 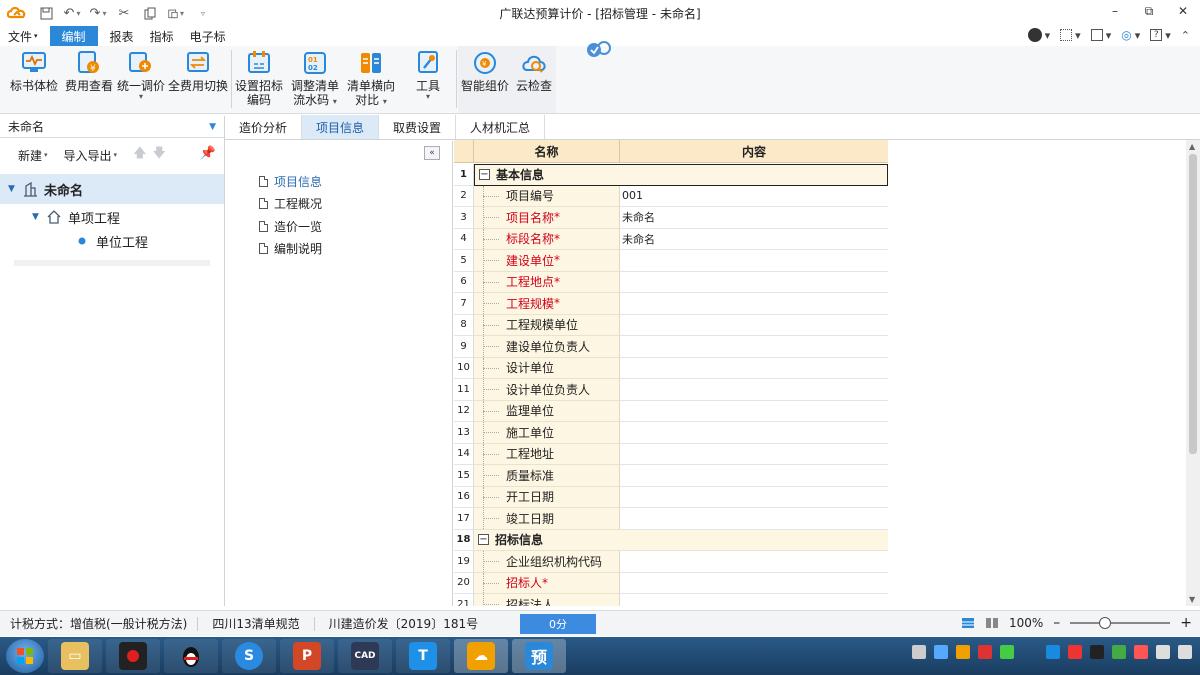 What do you see at coordinates (547, 325) in the screenshot?
I see `name-cell: 工程规模单位` at bounding box center [547, 325].